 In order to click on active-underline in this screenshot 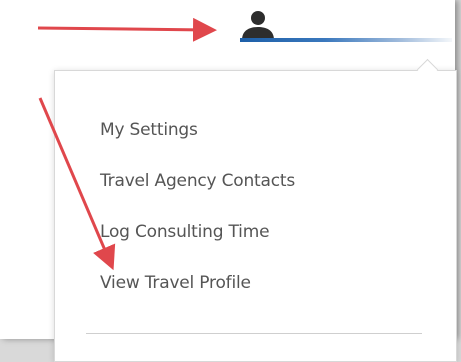, I will do `click(346, 40)`.